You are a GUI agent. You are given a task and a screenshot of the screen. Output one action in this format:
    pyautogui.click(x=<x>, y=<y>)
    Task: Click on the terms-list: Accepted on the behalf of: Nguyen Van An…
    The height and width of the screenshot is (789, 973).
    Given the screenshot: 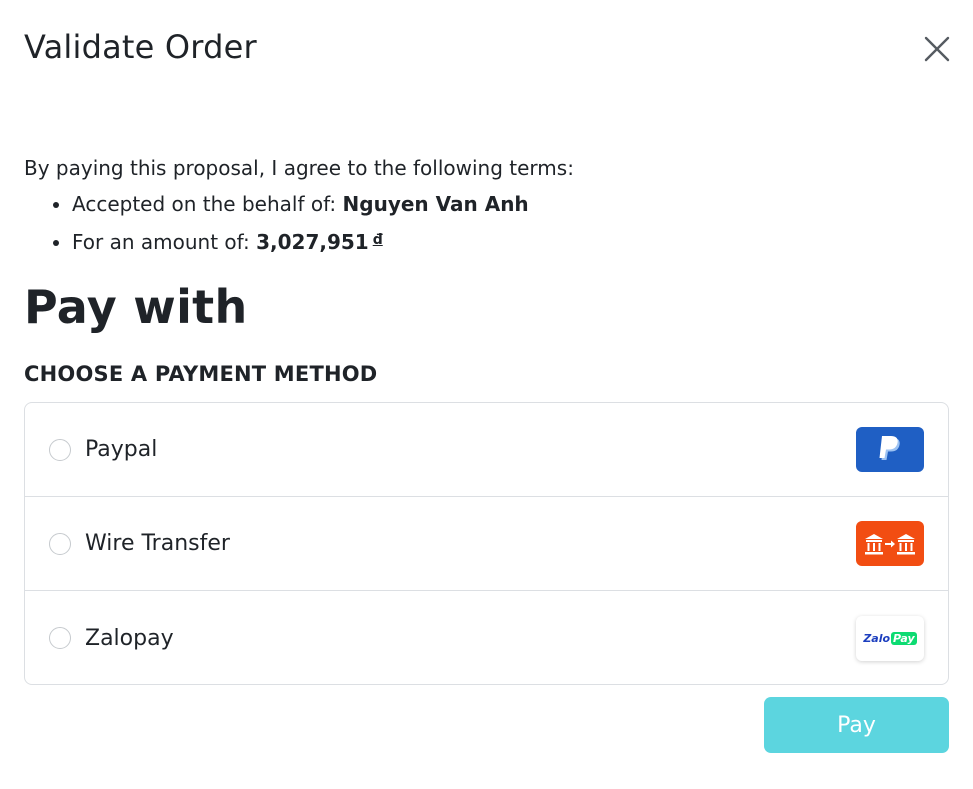 What is the action you would take?
    pyautogui.click(x=484, y=223)
    